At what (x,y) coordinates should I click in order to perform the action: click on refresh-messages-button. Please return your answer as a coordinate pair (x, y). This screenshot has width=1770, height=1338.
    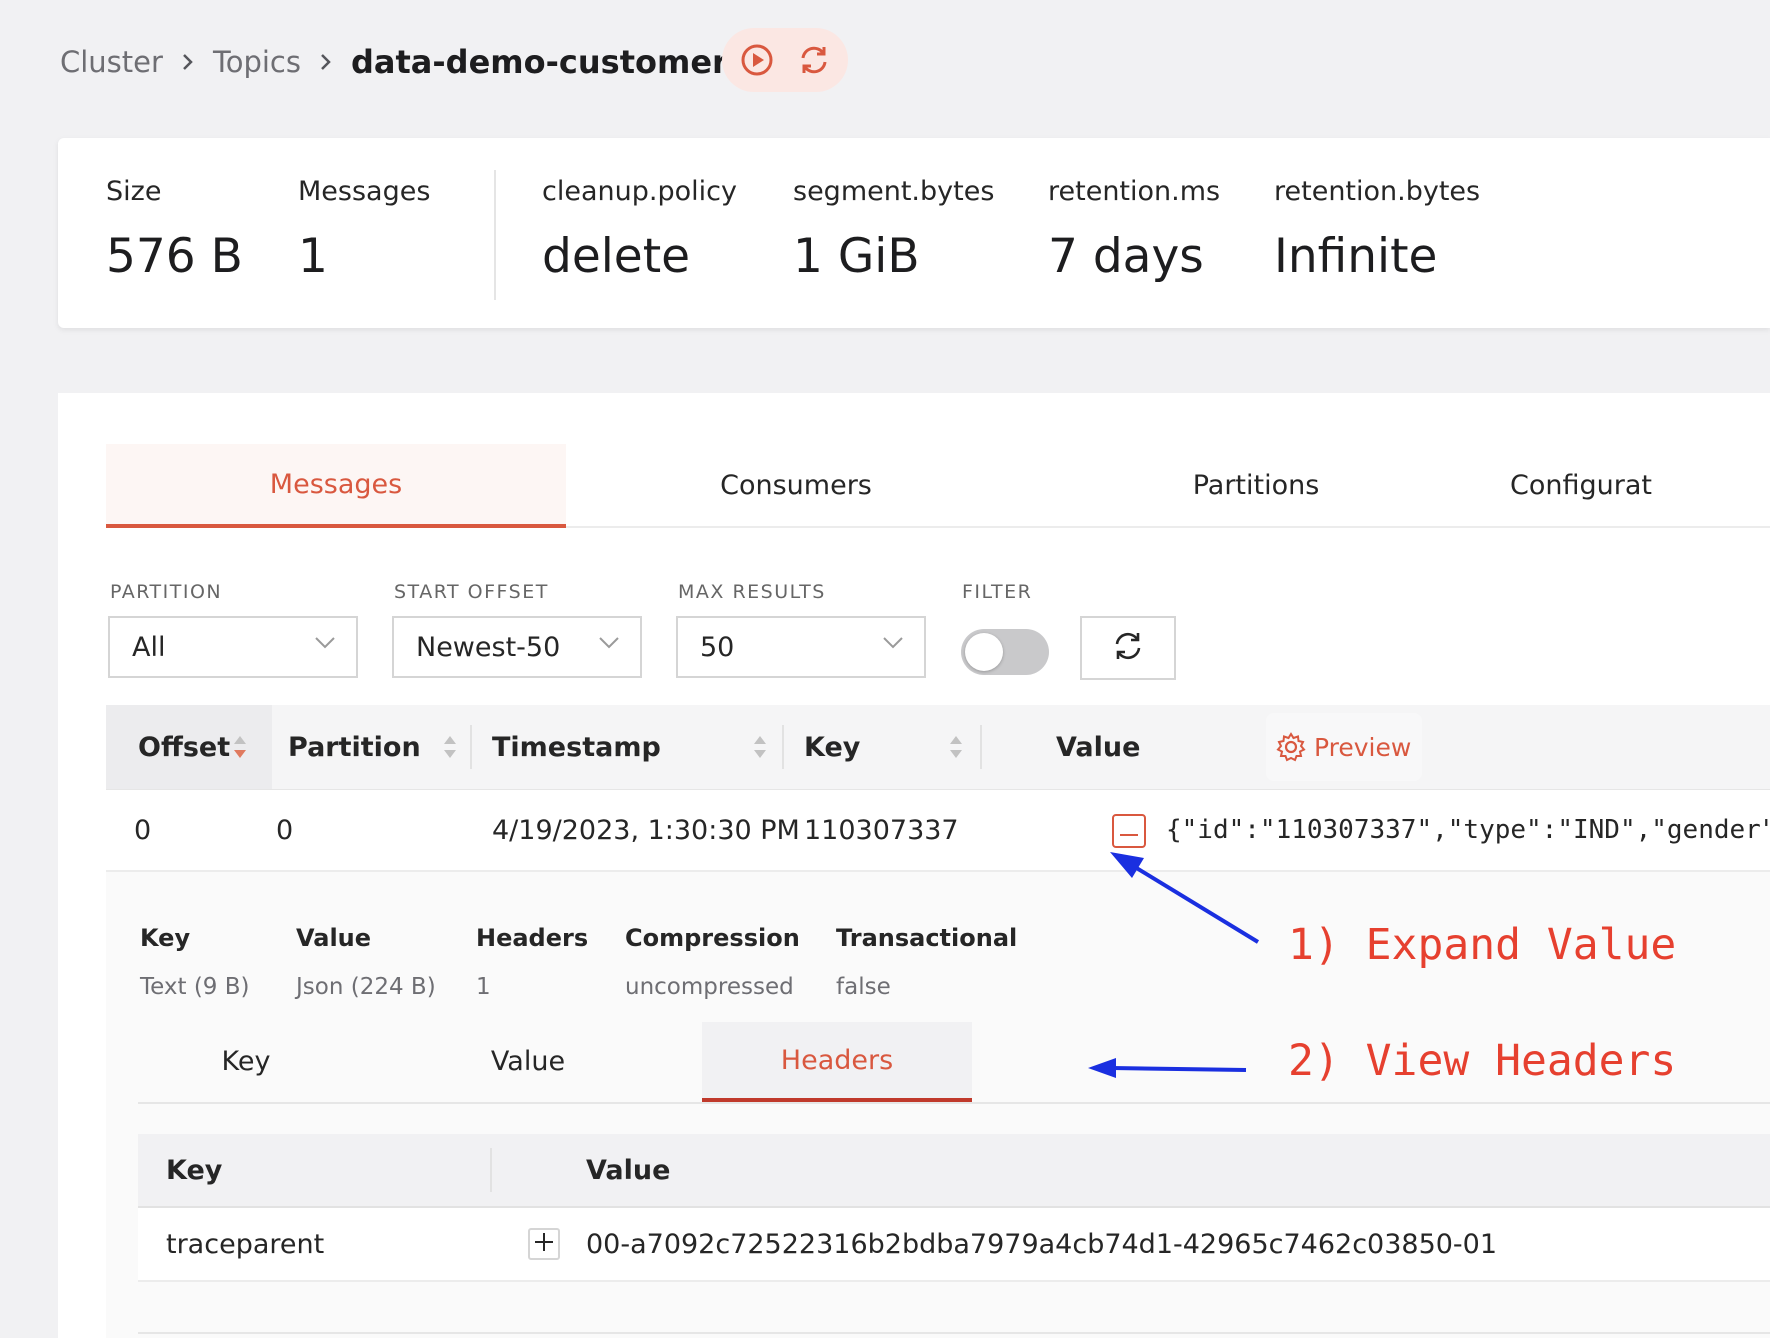
    Looking at the image, I should click on (1128, 648).